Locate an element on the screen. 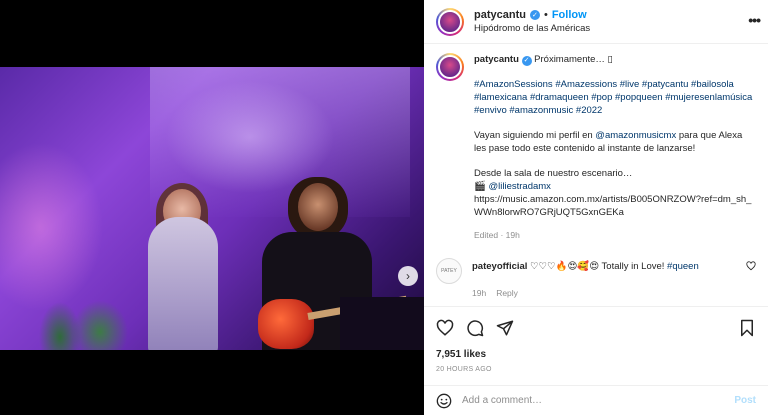 This screenshot has height=415, width=768. more-options-icon: ••• is located at coordinates (754, 20).